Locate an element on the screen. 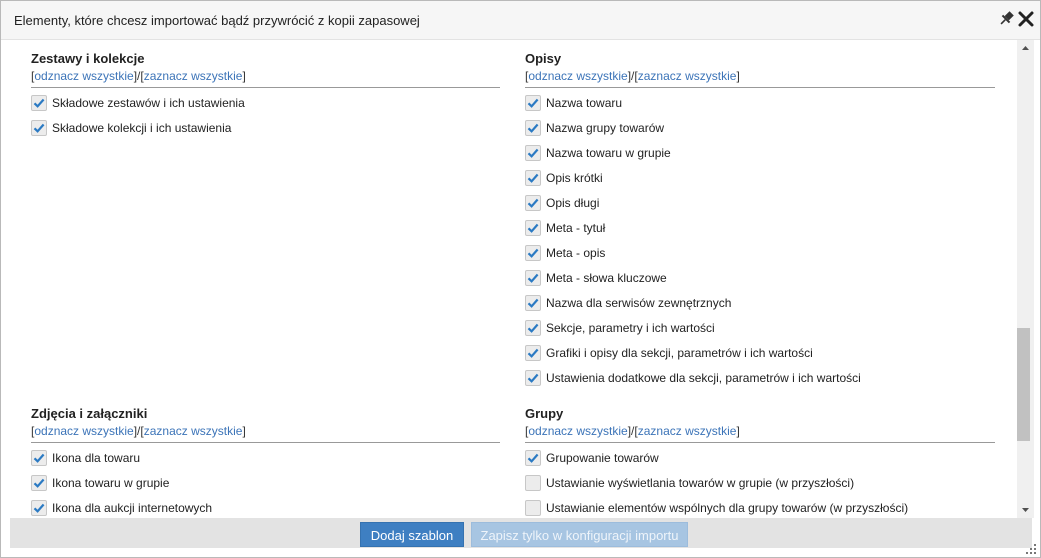 This screenshot has height=558, width=1041. checkbox-label: Składowe kolekcji i ich ustawienia is located at coordinates (142, 128).